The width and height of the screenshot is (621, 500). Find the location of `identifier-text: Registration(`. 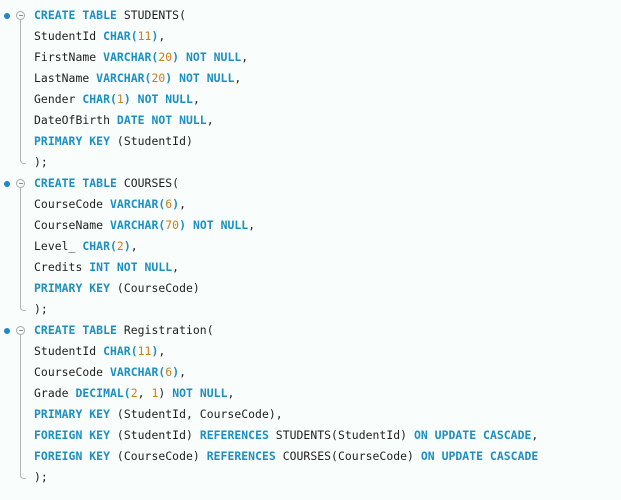

identifier-text: Registration( is located at coordinates (165, 330).